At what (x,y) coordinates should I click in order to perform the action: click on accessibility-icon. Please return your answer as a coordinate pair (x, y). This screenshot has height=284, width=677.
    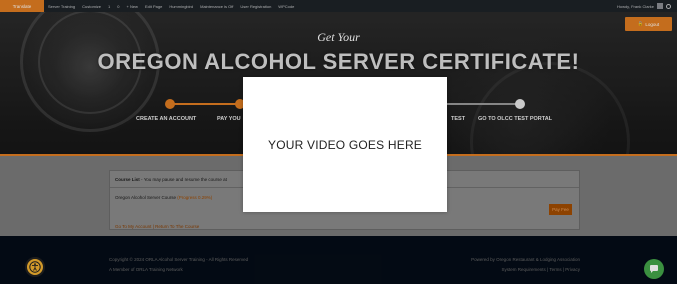
    Looking at the image, I should click on (35, 267).